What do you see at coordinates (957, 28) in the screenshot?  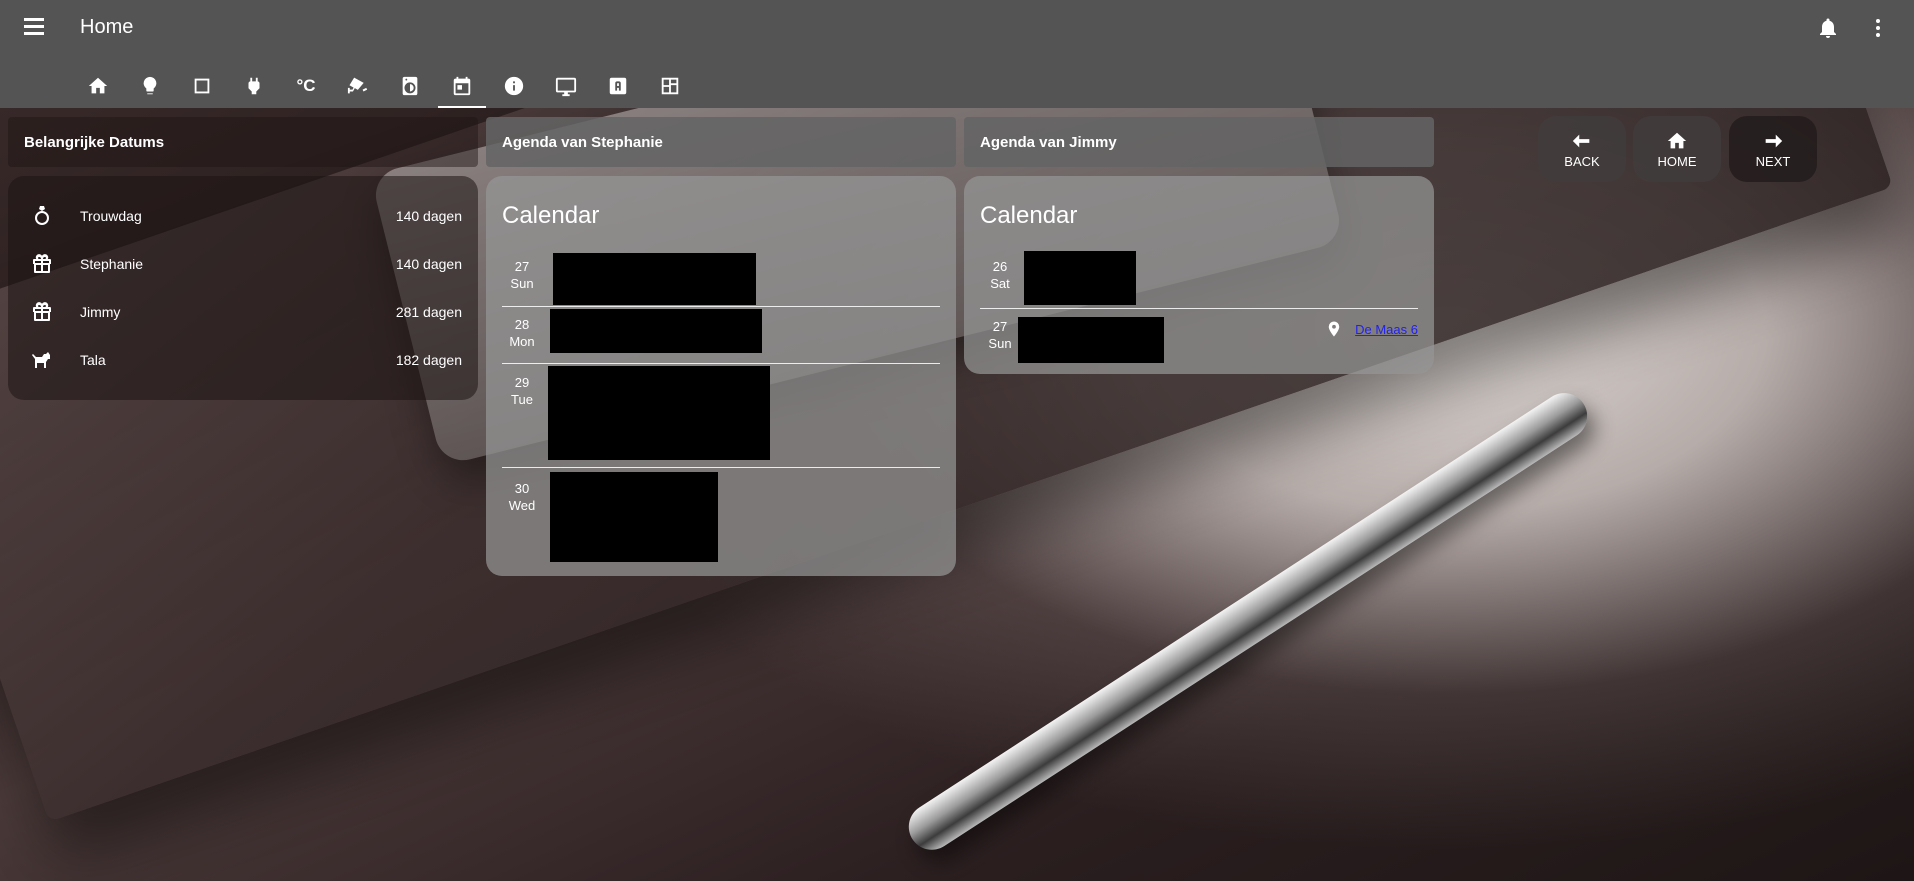 I see `top-toolbar: Home` at bounding box center [957, 28].